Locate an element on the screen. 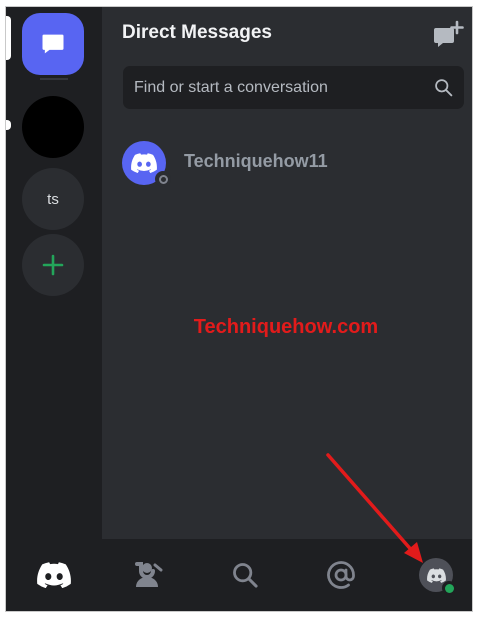 Image resolution: width=479 pixels, height=617 pixels. server-label: ts is located at coordinates (53, 199).